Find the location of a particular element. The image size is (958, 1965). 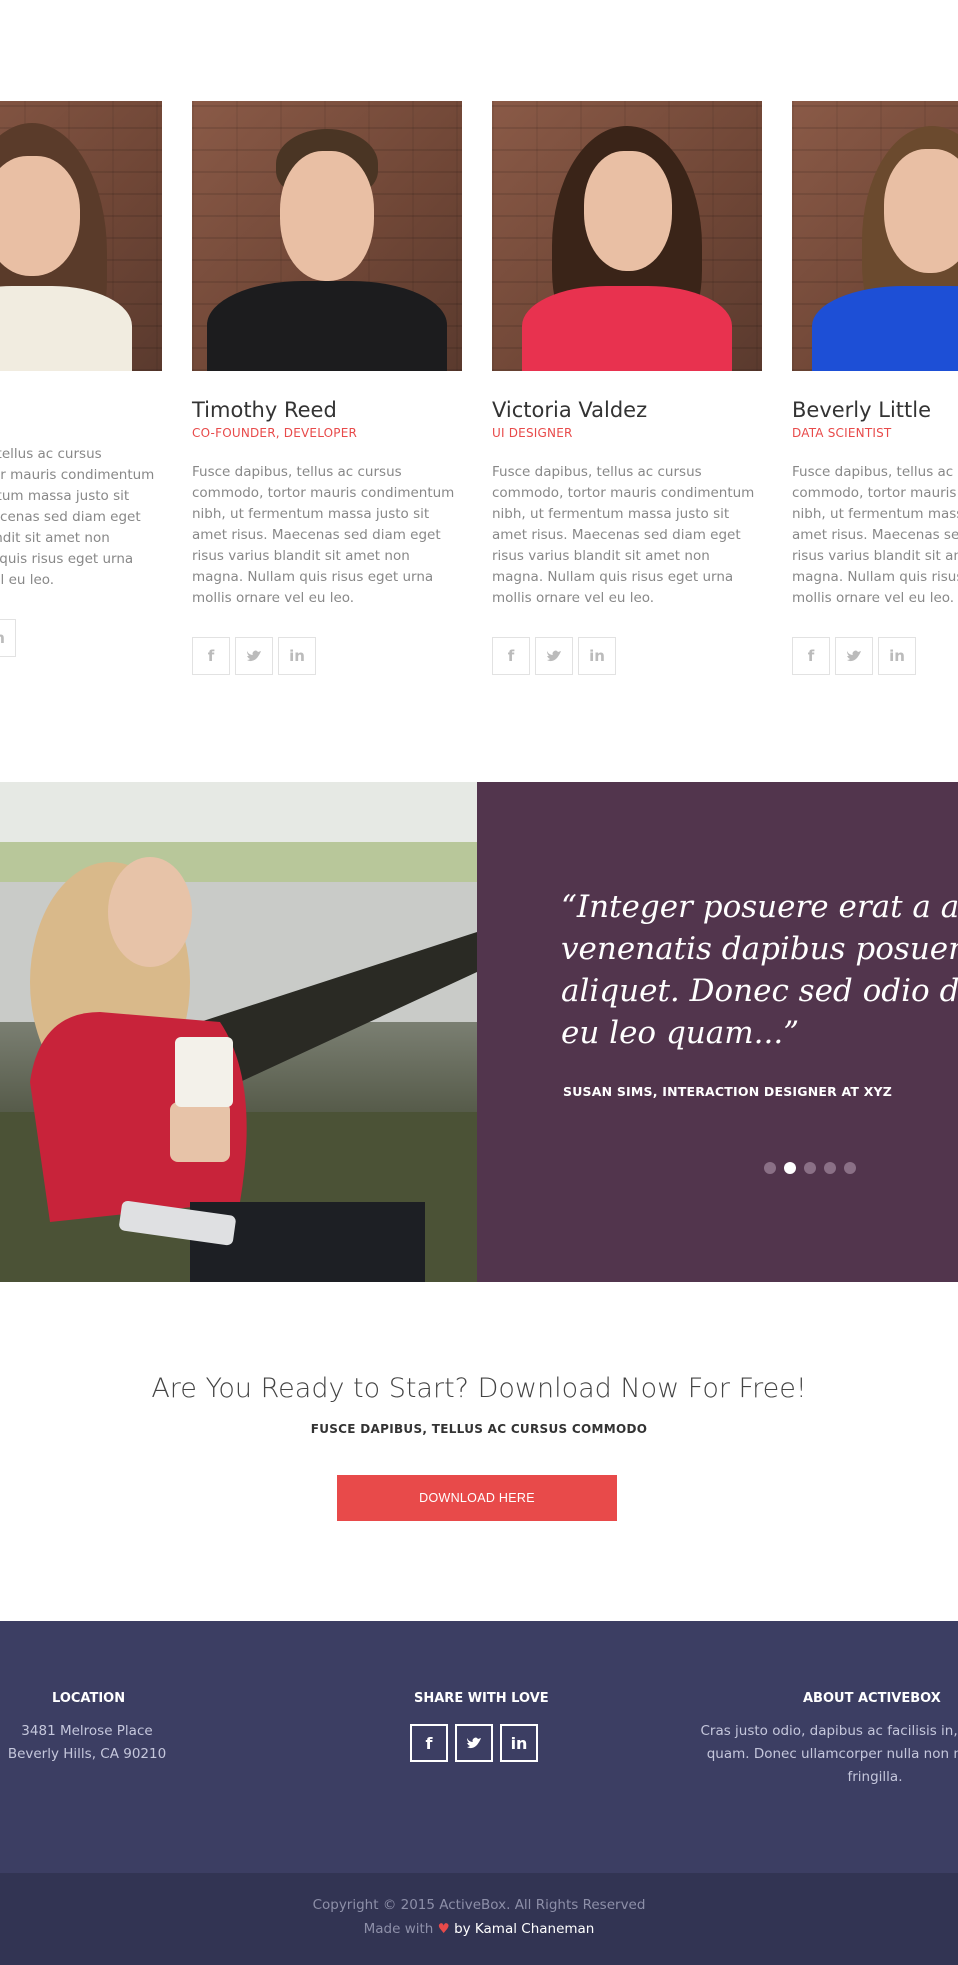

cta-subtitle: FUSCE DAPIBUS, TELLUS AC CURSUS COMMODO is located at coordinates (479, 1429).